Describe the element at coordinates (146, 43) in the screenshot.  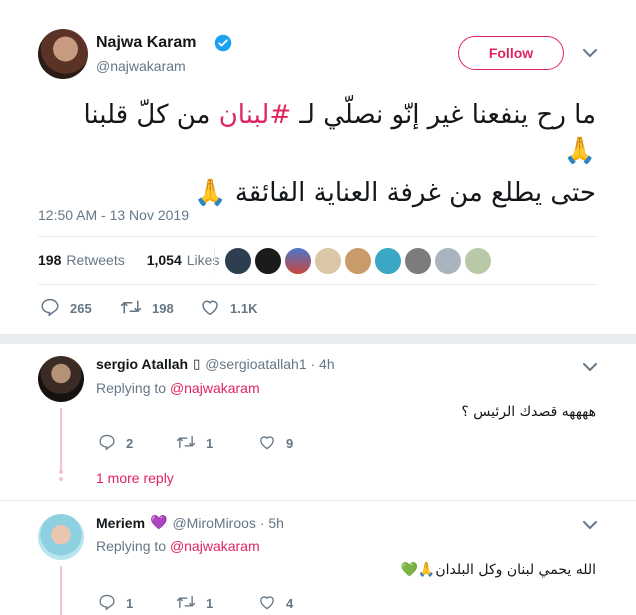
I see `author-name: Najwa Karam` at that location.